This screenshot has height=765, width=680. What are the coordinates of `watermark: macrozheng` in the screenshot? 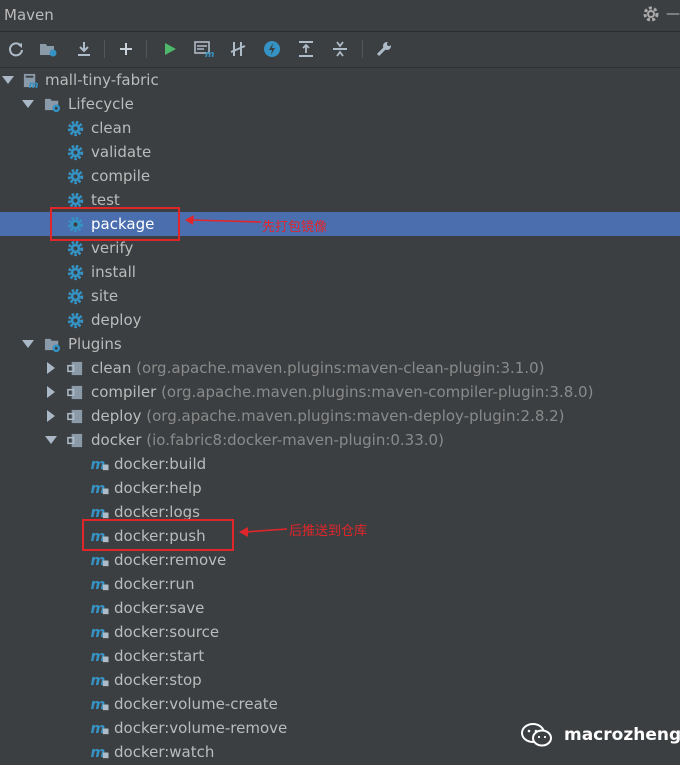 It's located at (600, 735).